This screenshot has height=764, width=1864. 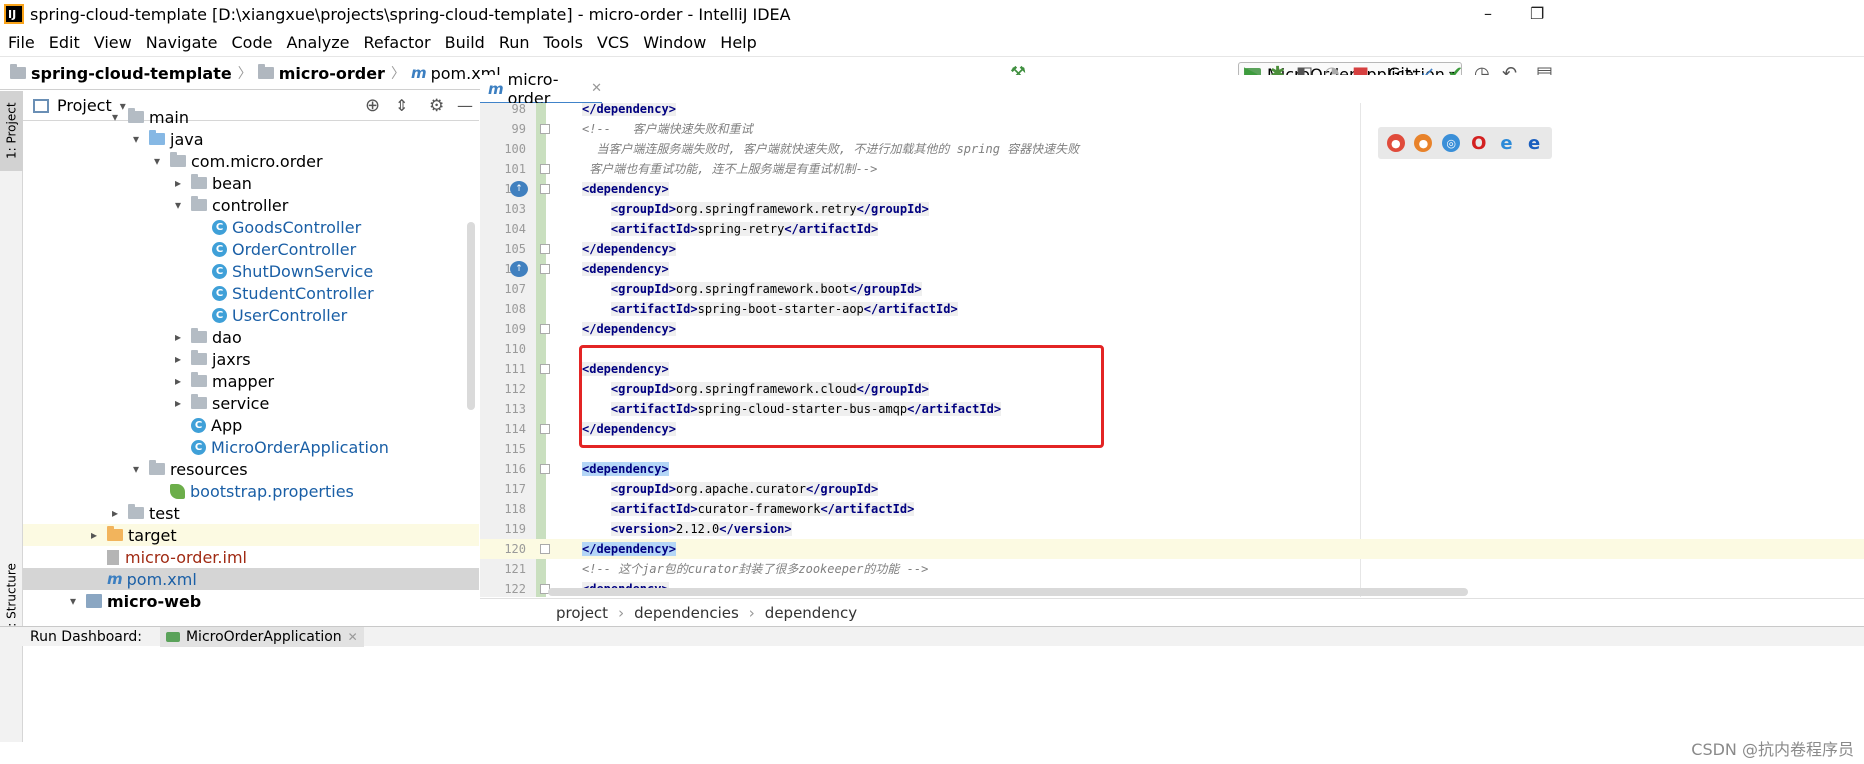 I want to click on breadcrumb-module: micro-order, so click(x=321, y=73).